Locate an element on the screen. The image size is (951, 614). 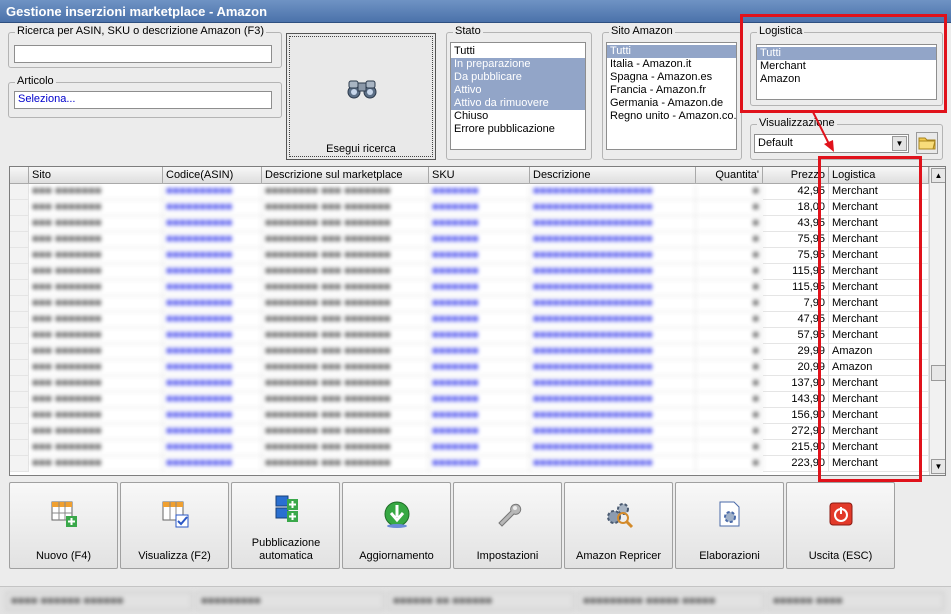
column-header-descrizione-marketplace: Descrizione sul marketplace is located at coordinates (345, 175).